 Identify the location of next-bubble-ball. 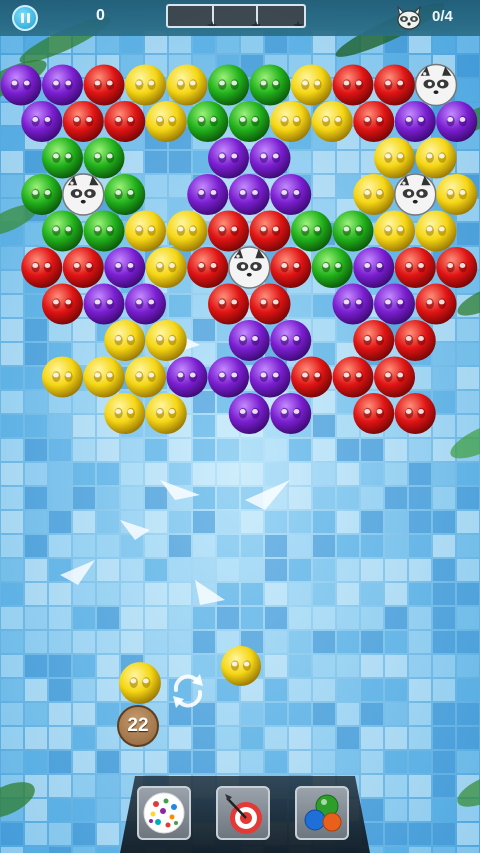
(241, 666).